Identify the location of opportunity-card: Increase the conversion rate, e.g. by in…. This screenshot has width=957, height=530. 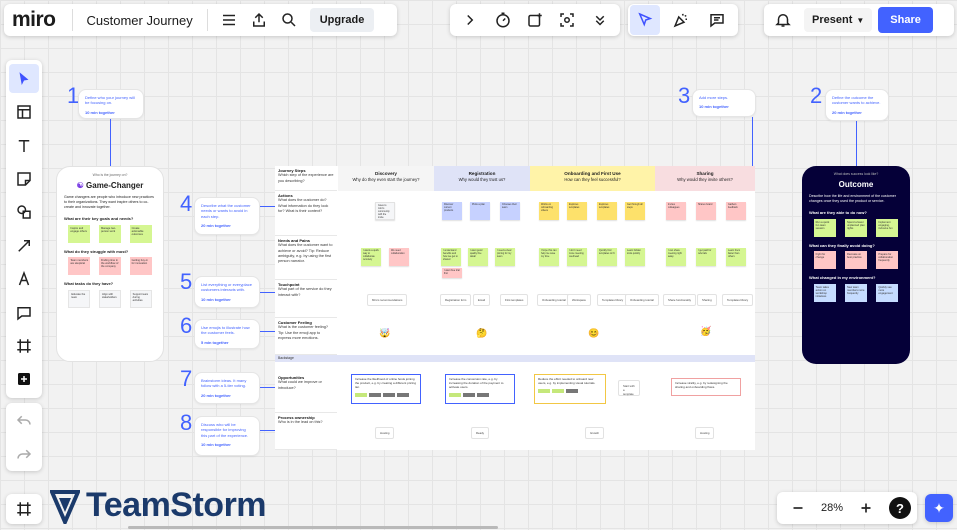
(480, 389).